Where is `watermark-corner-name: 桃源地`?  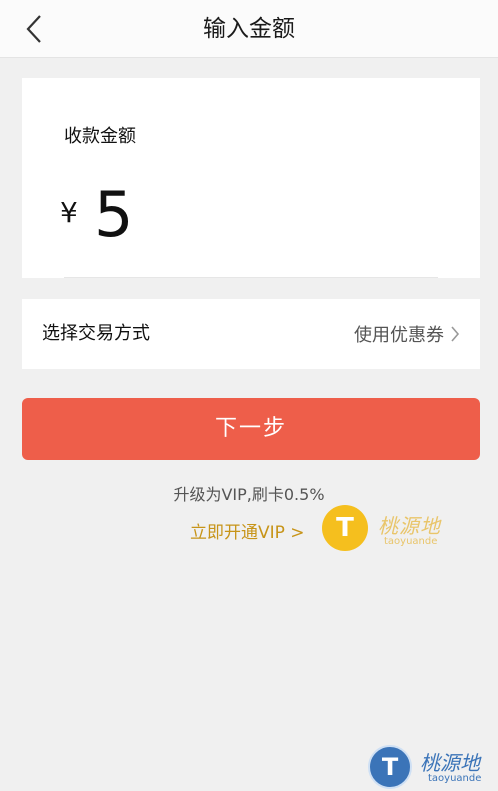 watermark-corner-name: 桃源地 is located at coordinates (450, 763).